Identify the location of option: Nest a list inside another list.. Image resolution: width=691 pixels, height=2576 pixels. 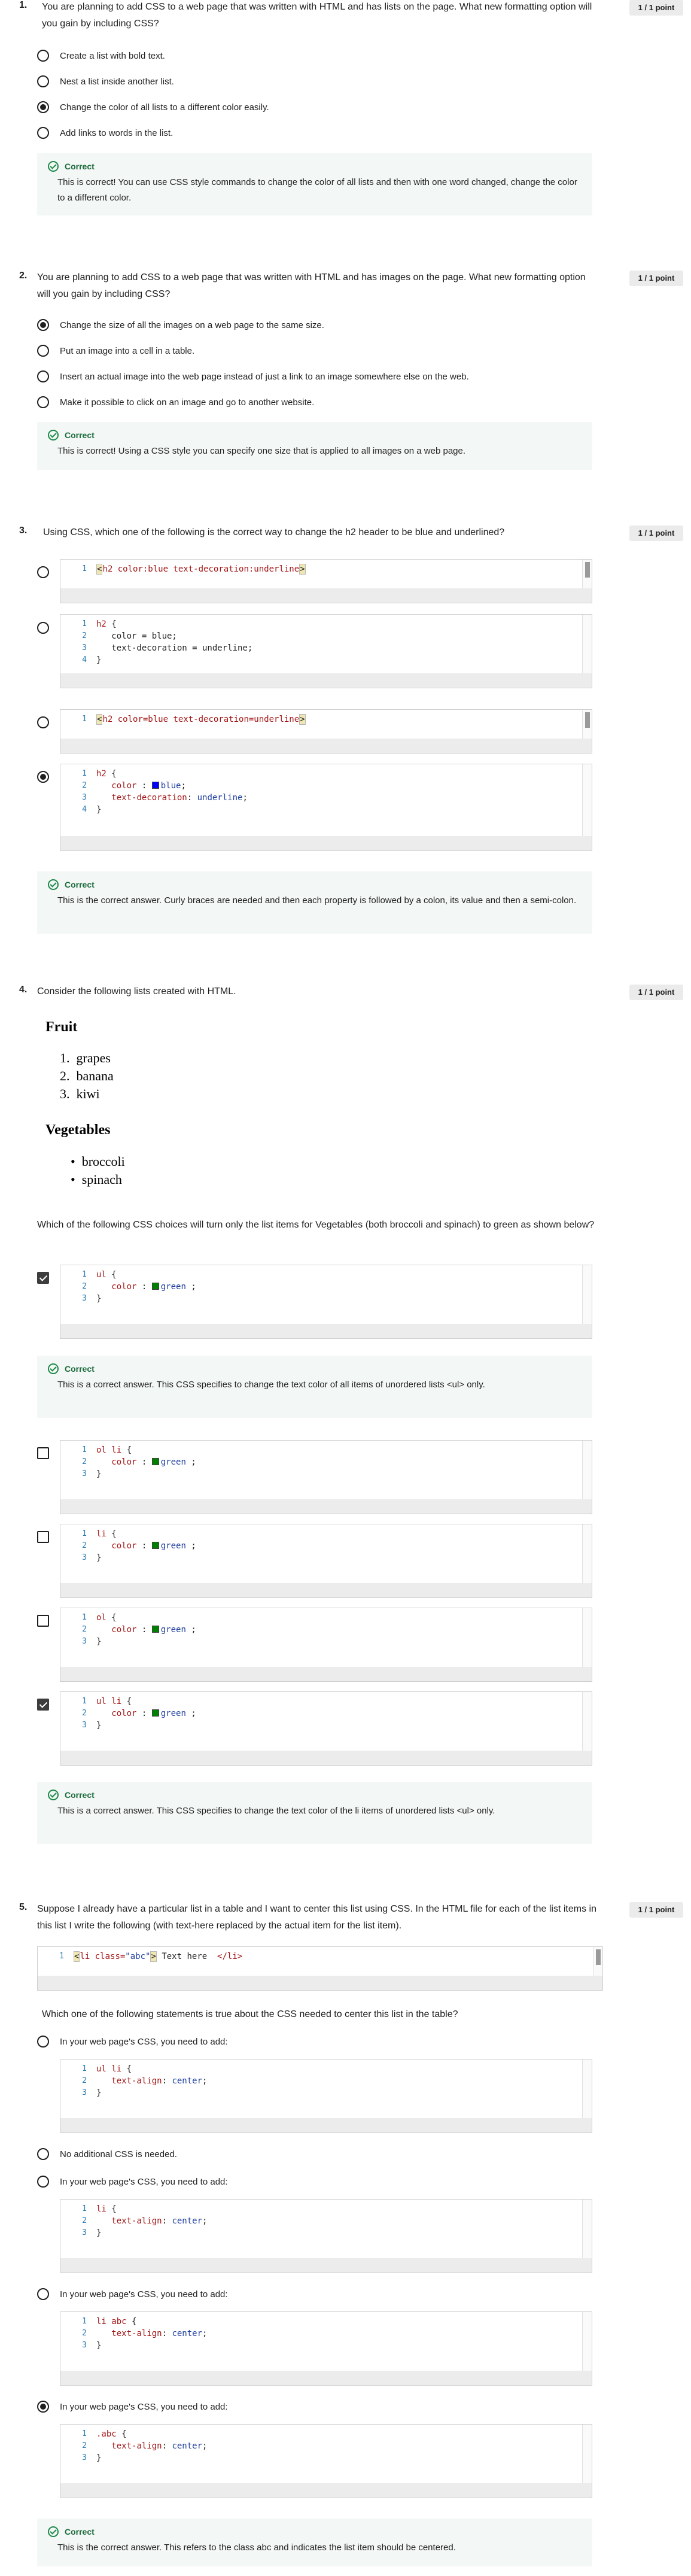
(105, 81).